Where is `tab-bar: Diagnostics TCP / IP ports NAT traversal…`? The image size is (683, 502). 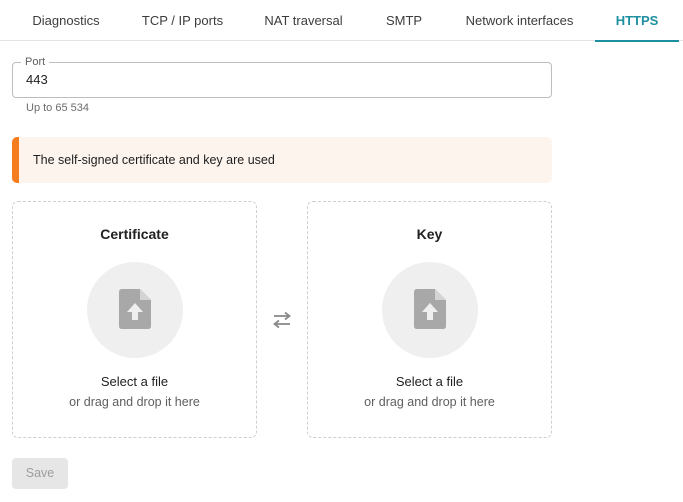
tab-bar: Diagnostics TCP / IP ports NAT traversal… is located at coordinates (341, 21).